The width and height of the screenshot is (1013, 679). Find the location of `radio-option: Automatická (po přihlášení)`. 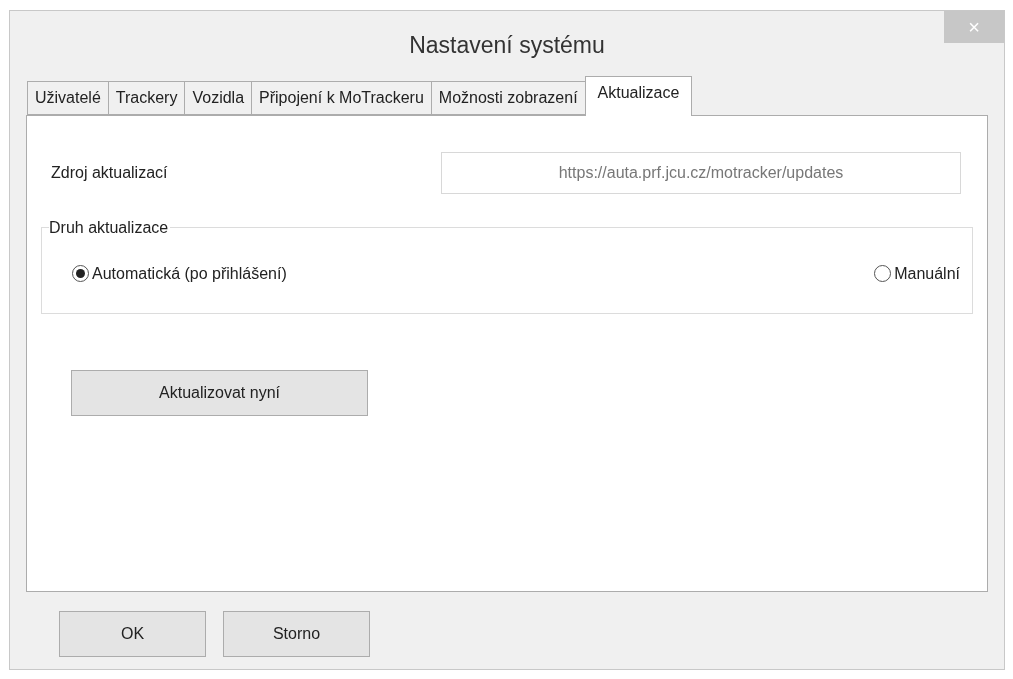

radio-option: Automatická (po přihlášení) is located at coordinates (179, 273).